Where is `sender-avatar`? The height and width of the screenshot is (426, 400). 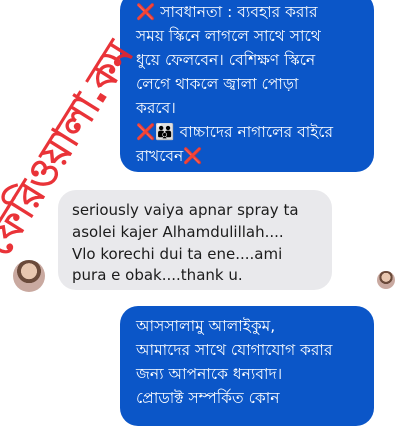
sender-avatar is located at coordinates (29, 276).